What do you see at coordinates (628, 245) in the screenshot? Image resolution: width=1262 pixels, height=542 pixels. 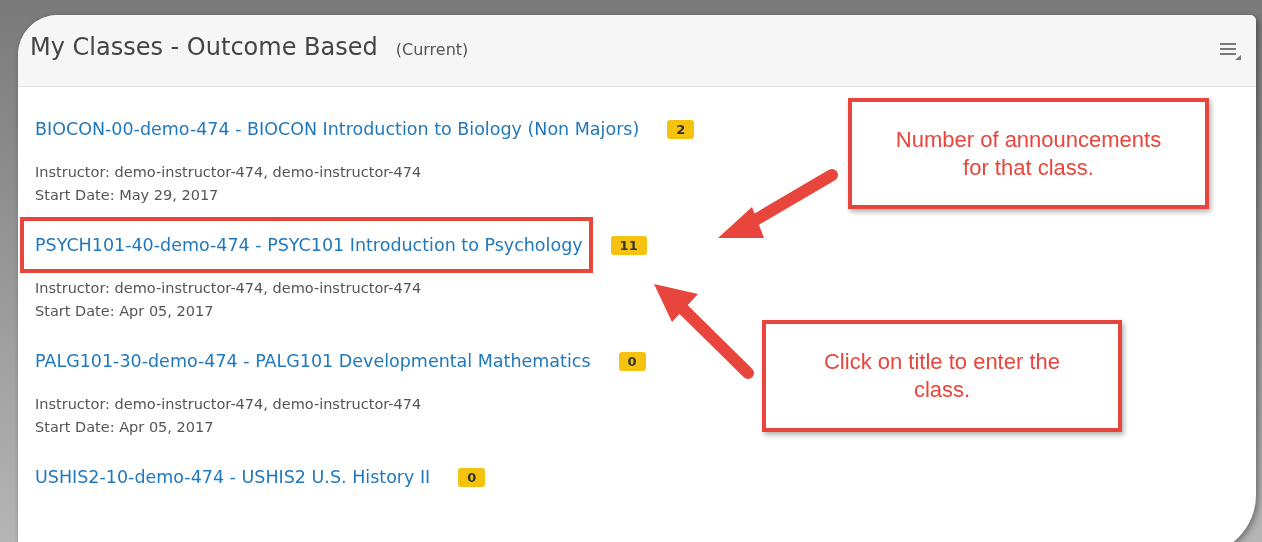 I see `announcement-count-badge: 11` at bounding box center [628, 245].